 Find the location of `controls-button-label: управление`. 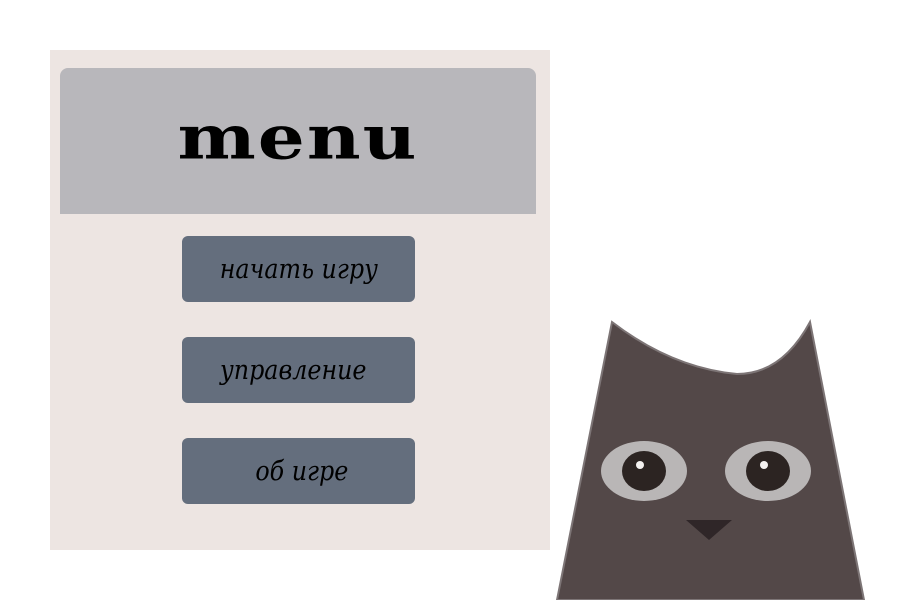

controls-button-label: управление is located at coordinates (293, 370).